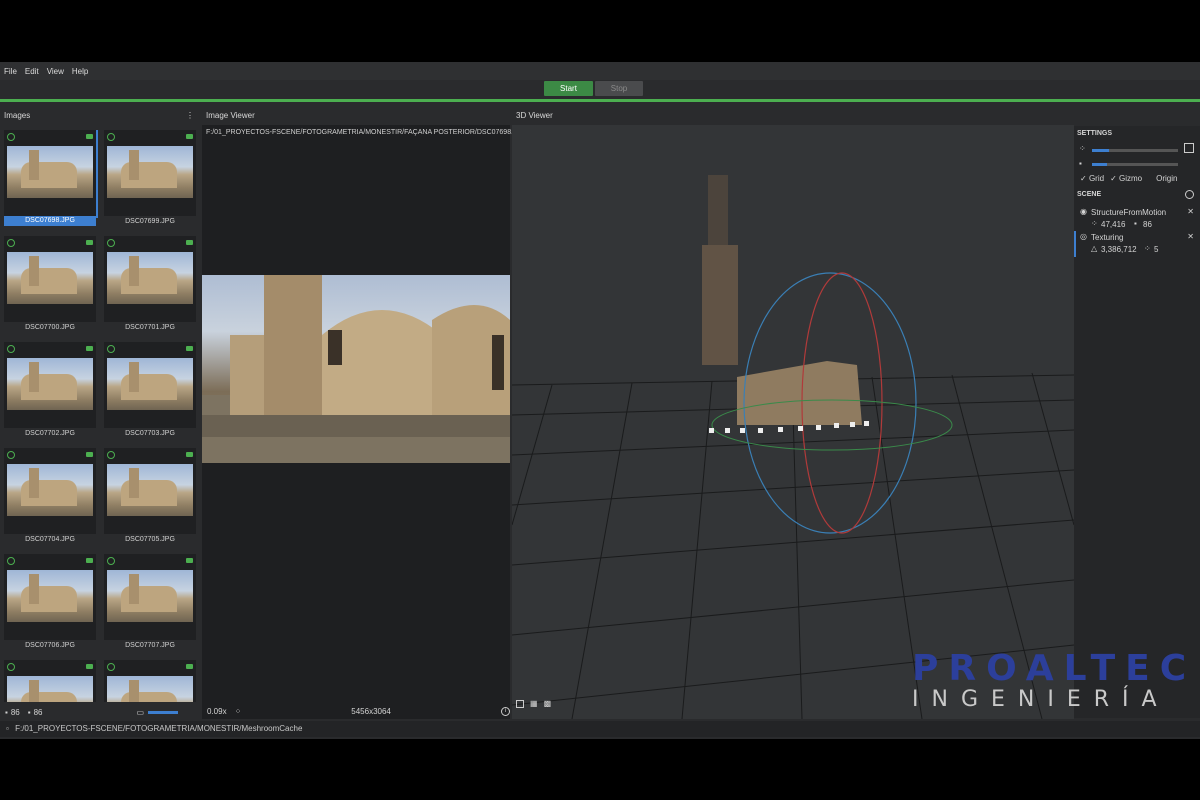 The height and width of the screenshot is (800, 1200). Describe the element at coordinates (10, 71) in the screenshot. I see `menu-file: File` at that location.